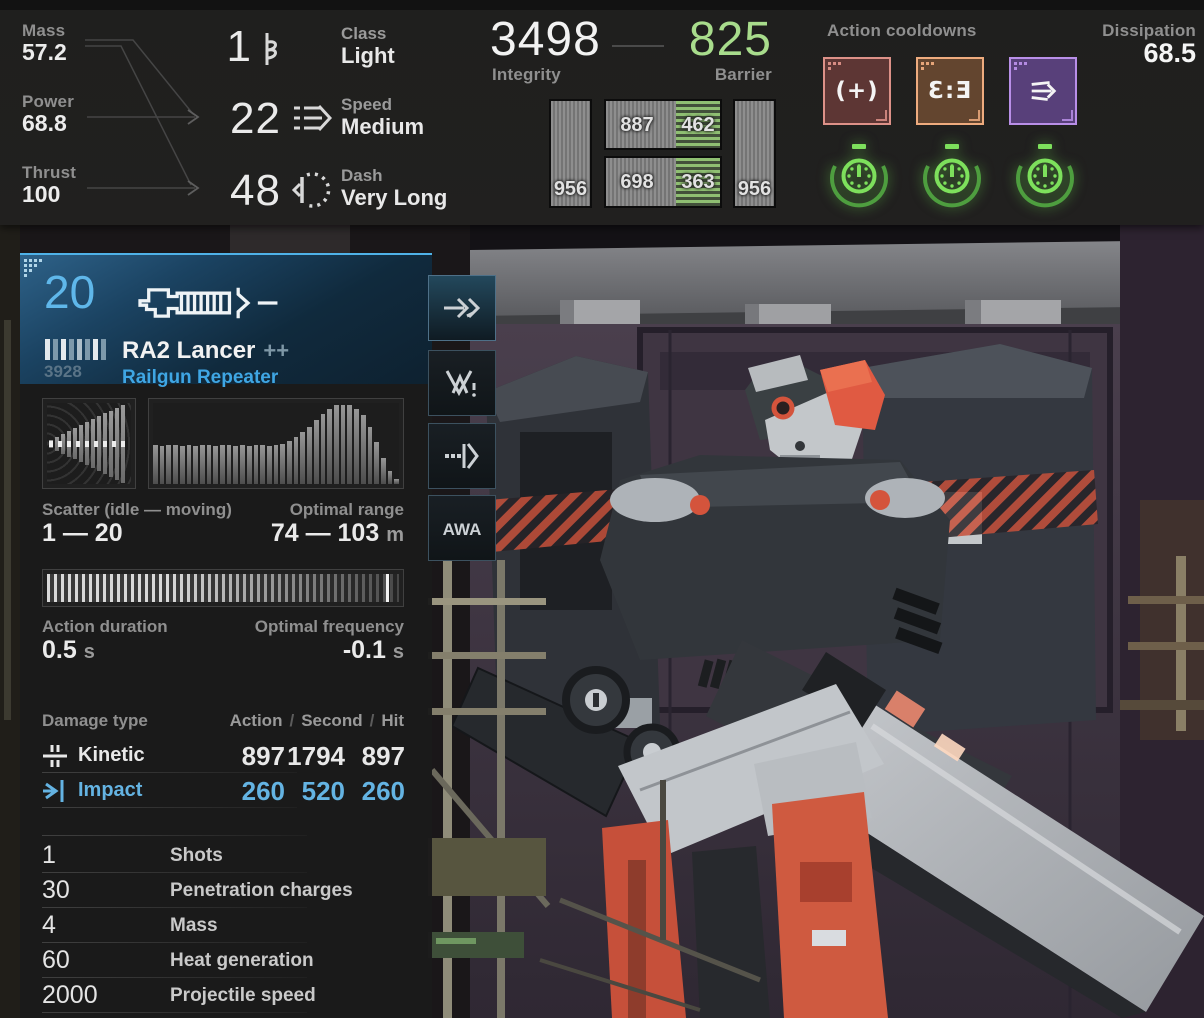 This screenshot has width=1204, height=1018. I want to click on integrity-label: Integrity, so click(526, 74).